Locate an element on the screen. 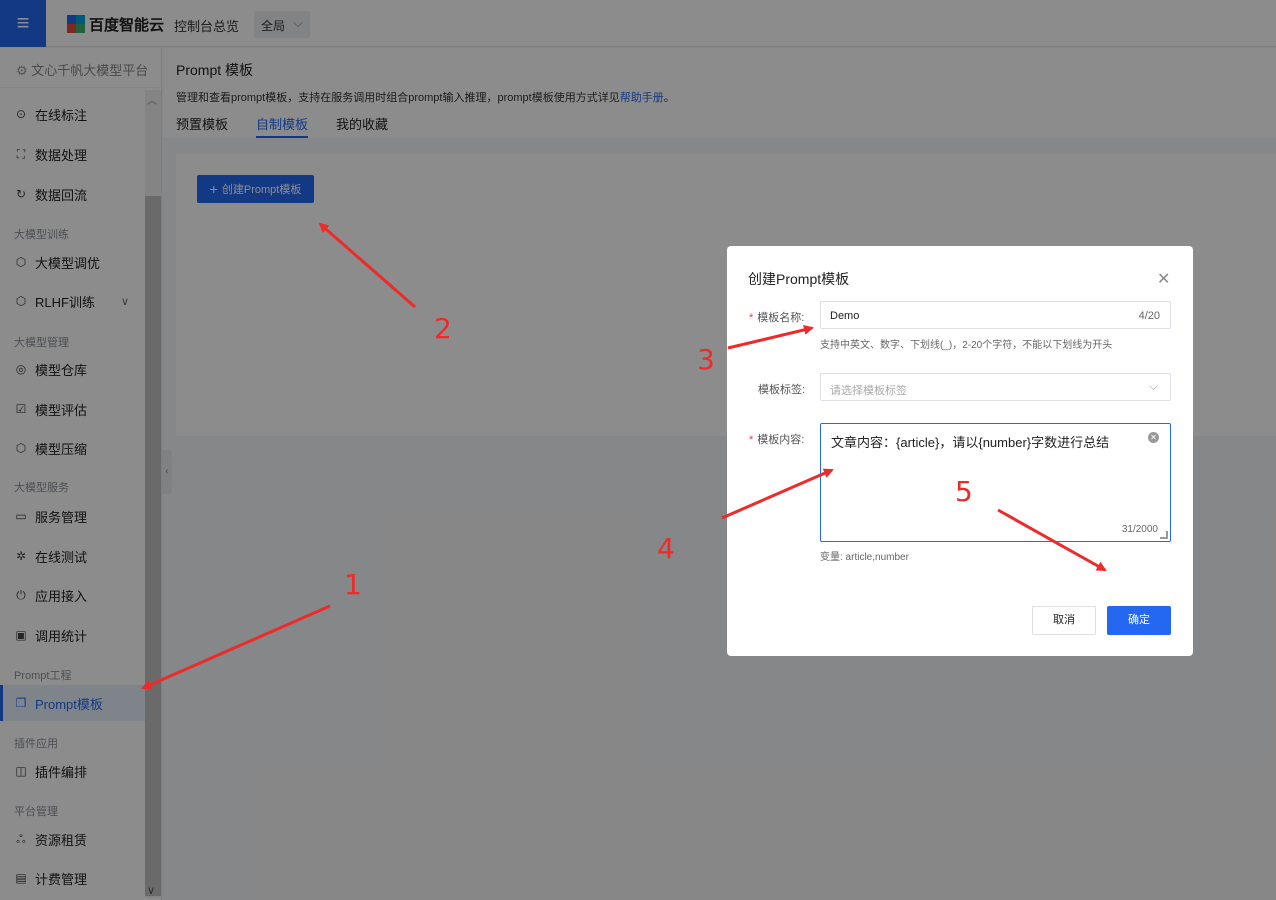 The width and height of the screenshot is (1276, 900). annotation-number-3: 3 is located at coordinates (706, 359).